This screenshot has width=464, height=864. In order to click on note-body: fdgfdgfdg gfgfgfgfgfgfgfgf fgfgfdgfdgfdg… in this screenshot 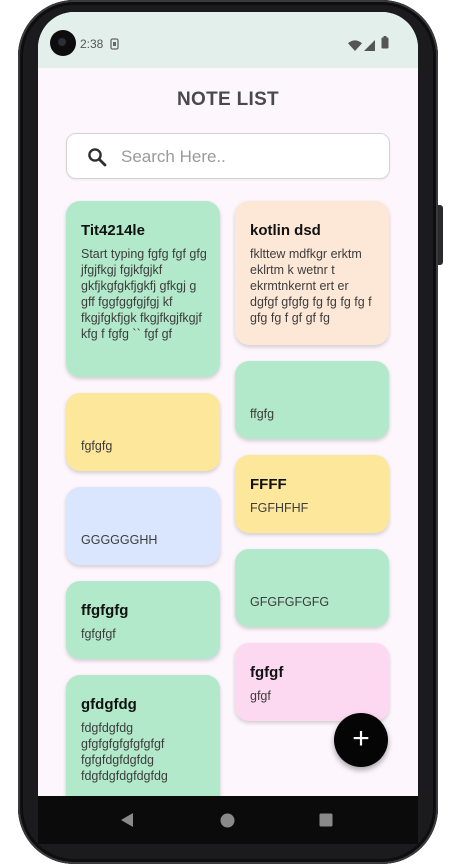, I will do `click(124, 752)`.